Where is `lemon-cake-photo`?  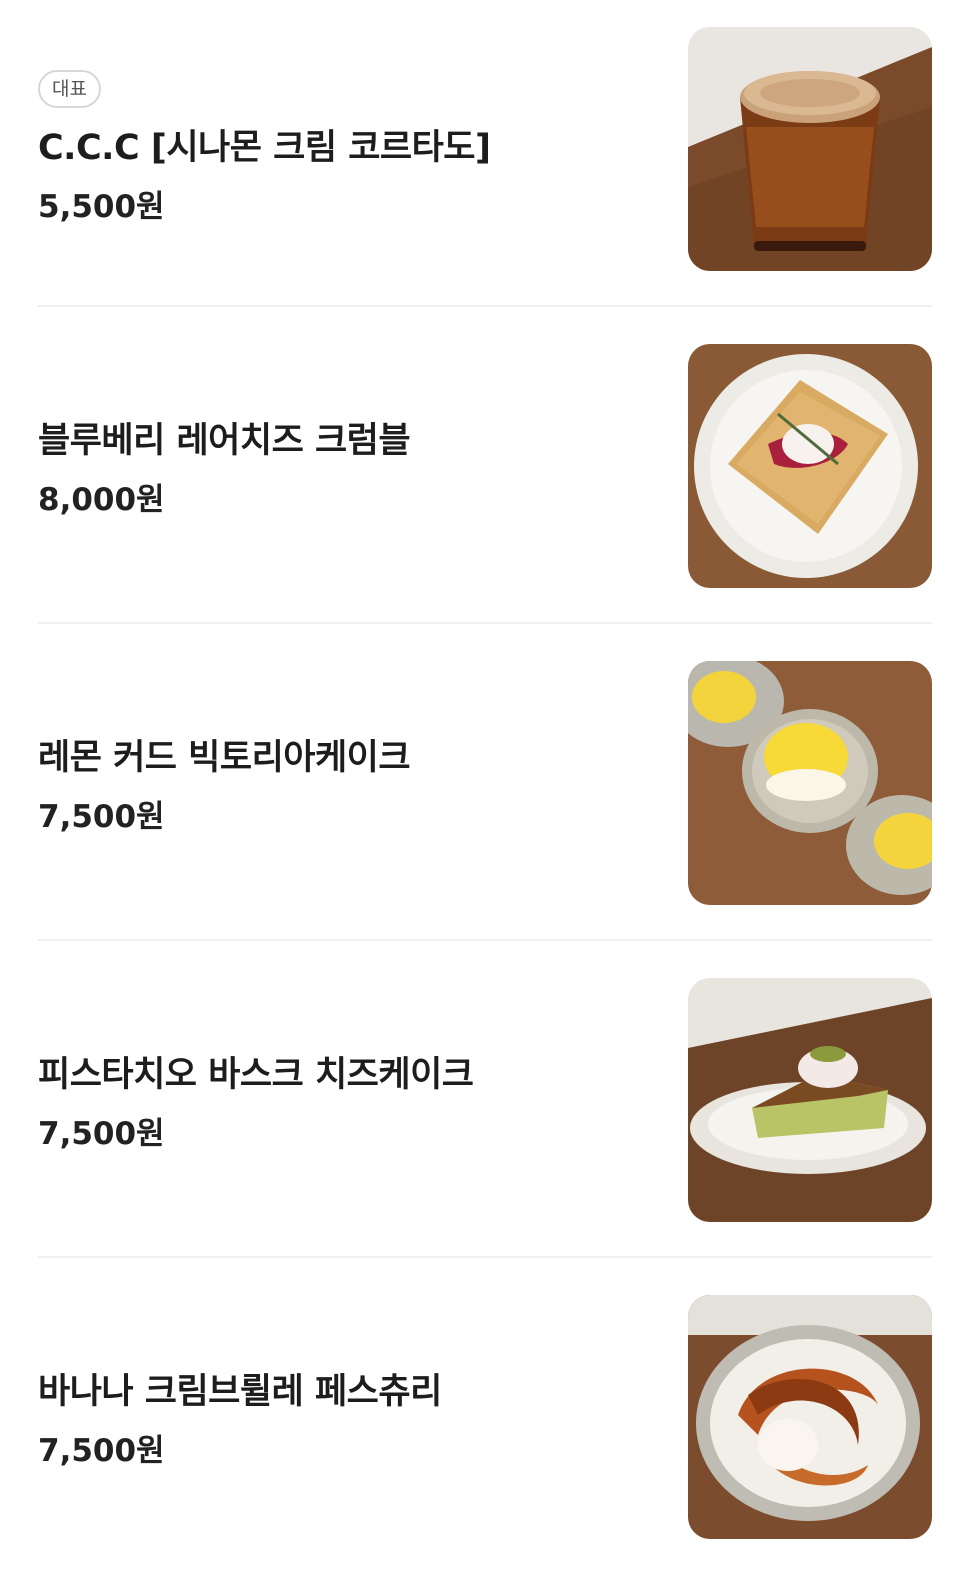 lemon-cake-photo is located at coordinates (810, 783).